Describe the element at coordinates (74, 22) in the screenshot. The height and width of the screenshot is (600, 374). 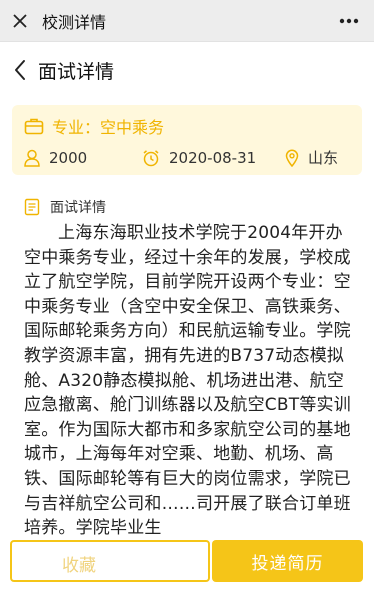
I see `window-title: 校测详情` at that location.